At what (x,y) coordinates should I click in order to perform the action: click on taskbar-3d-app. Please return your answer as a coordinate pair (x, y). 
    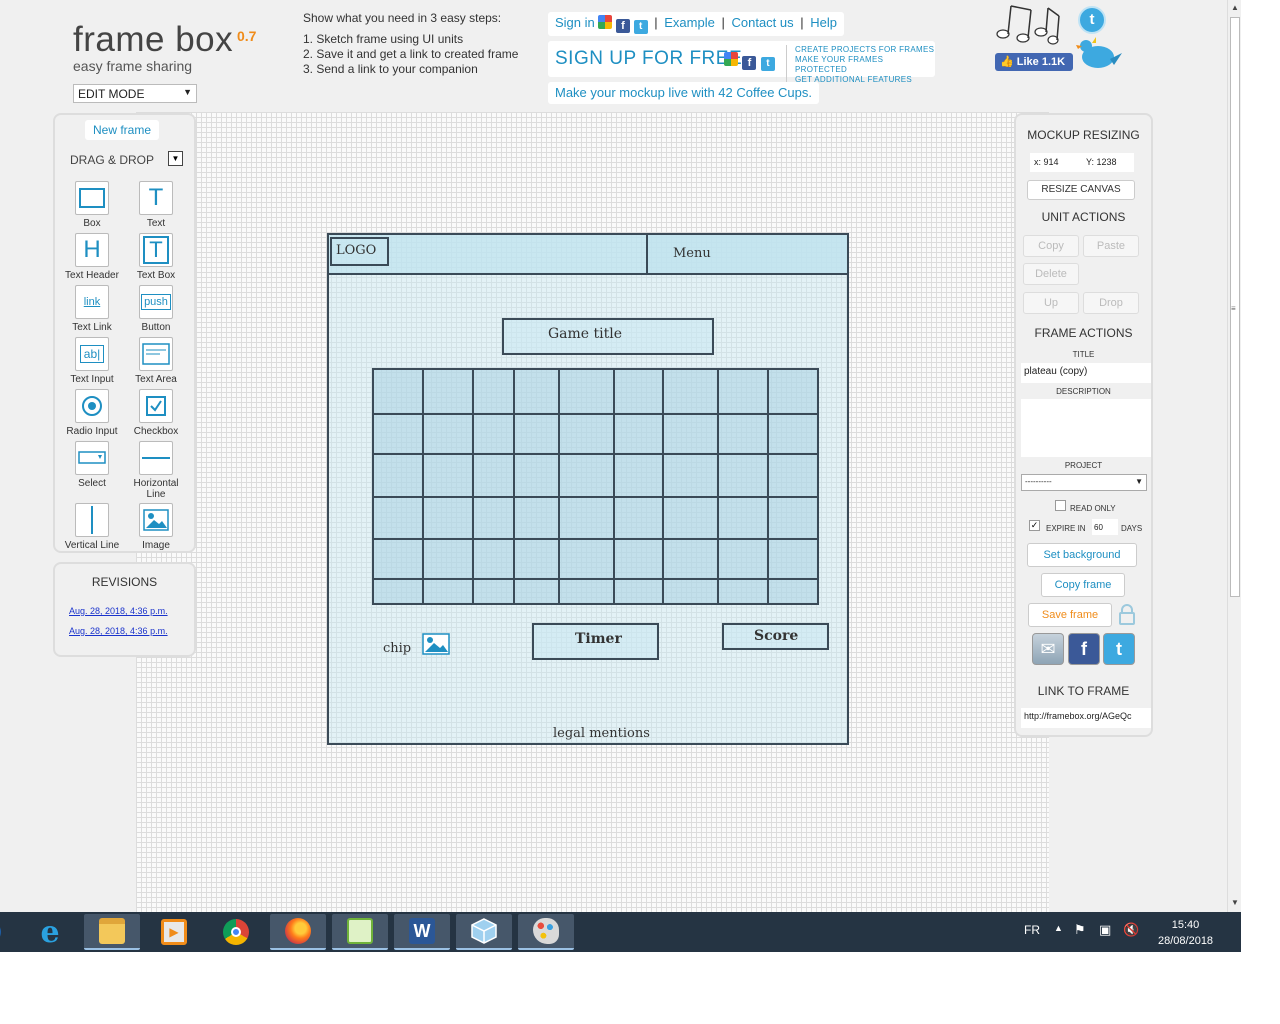
    Looking at the image, I should click on (484, 932).